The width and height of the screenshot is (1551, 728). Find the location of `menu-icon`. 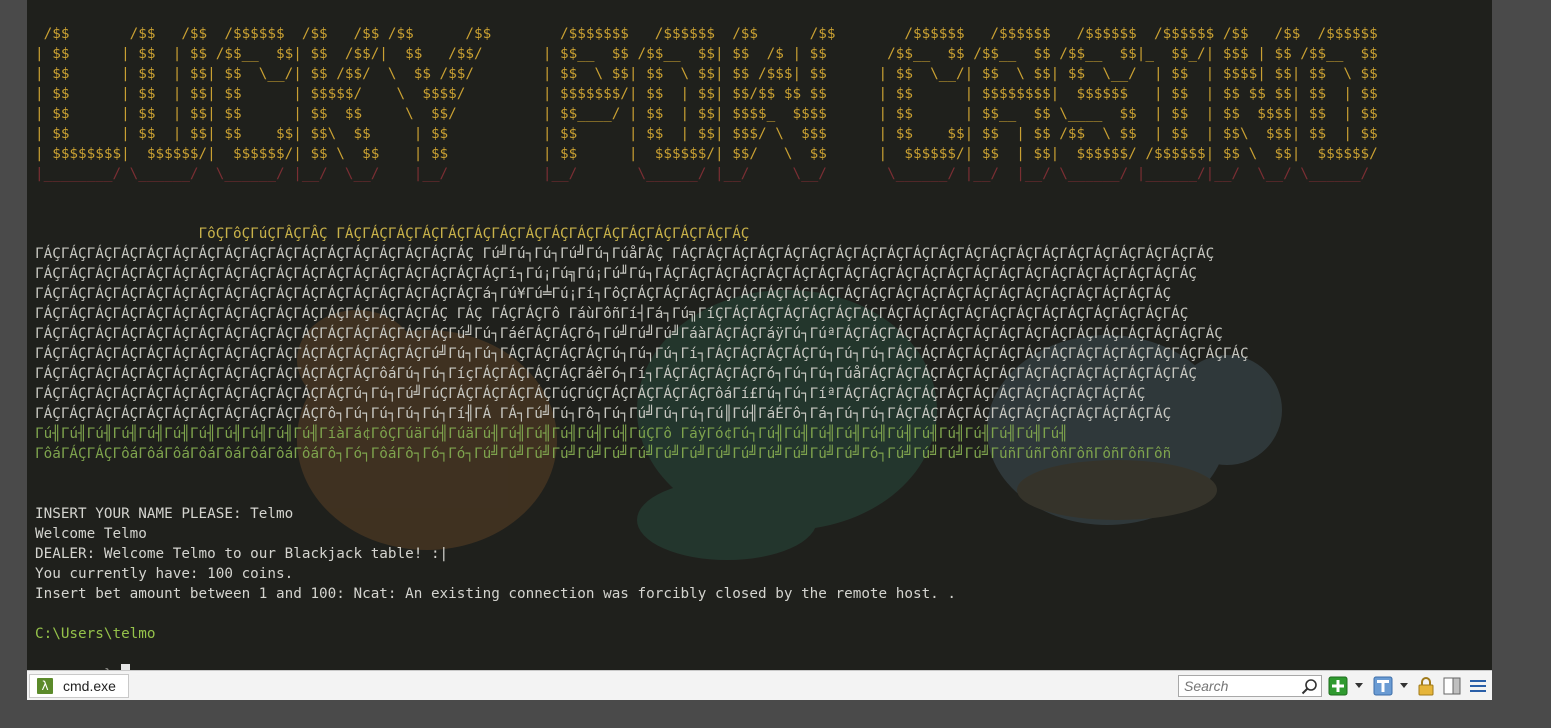

menu-icon is located at coordinates (1478, 686).